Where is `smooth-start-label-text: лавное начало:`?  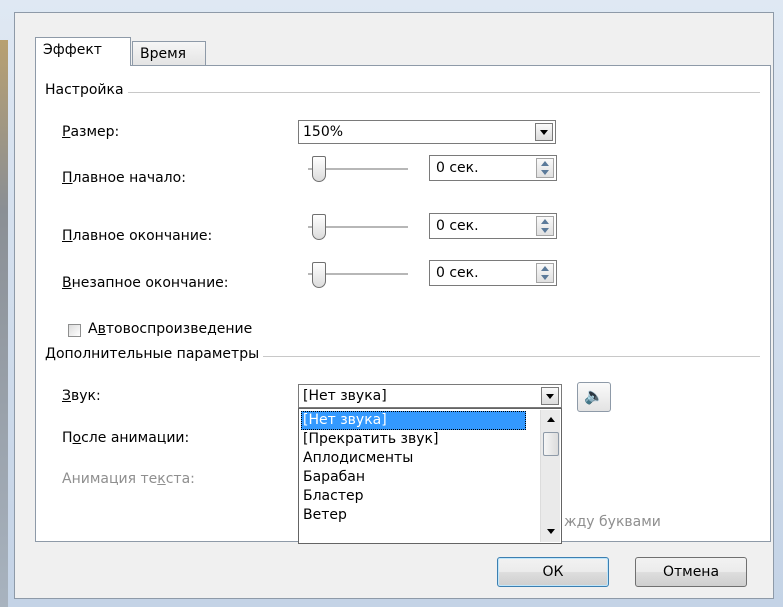 smooth-start-label-text: лавное начало: is located at coordinates (129, 178).